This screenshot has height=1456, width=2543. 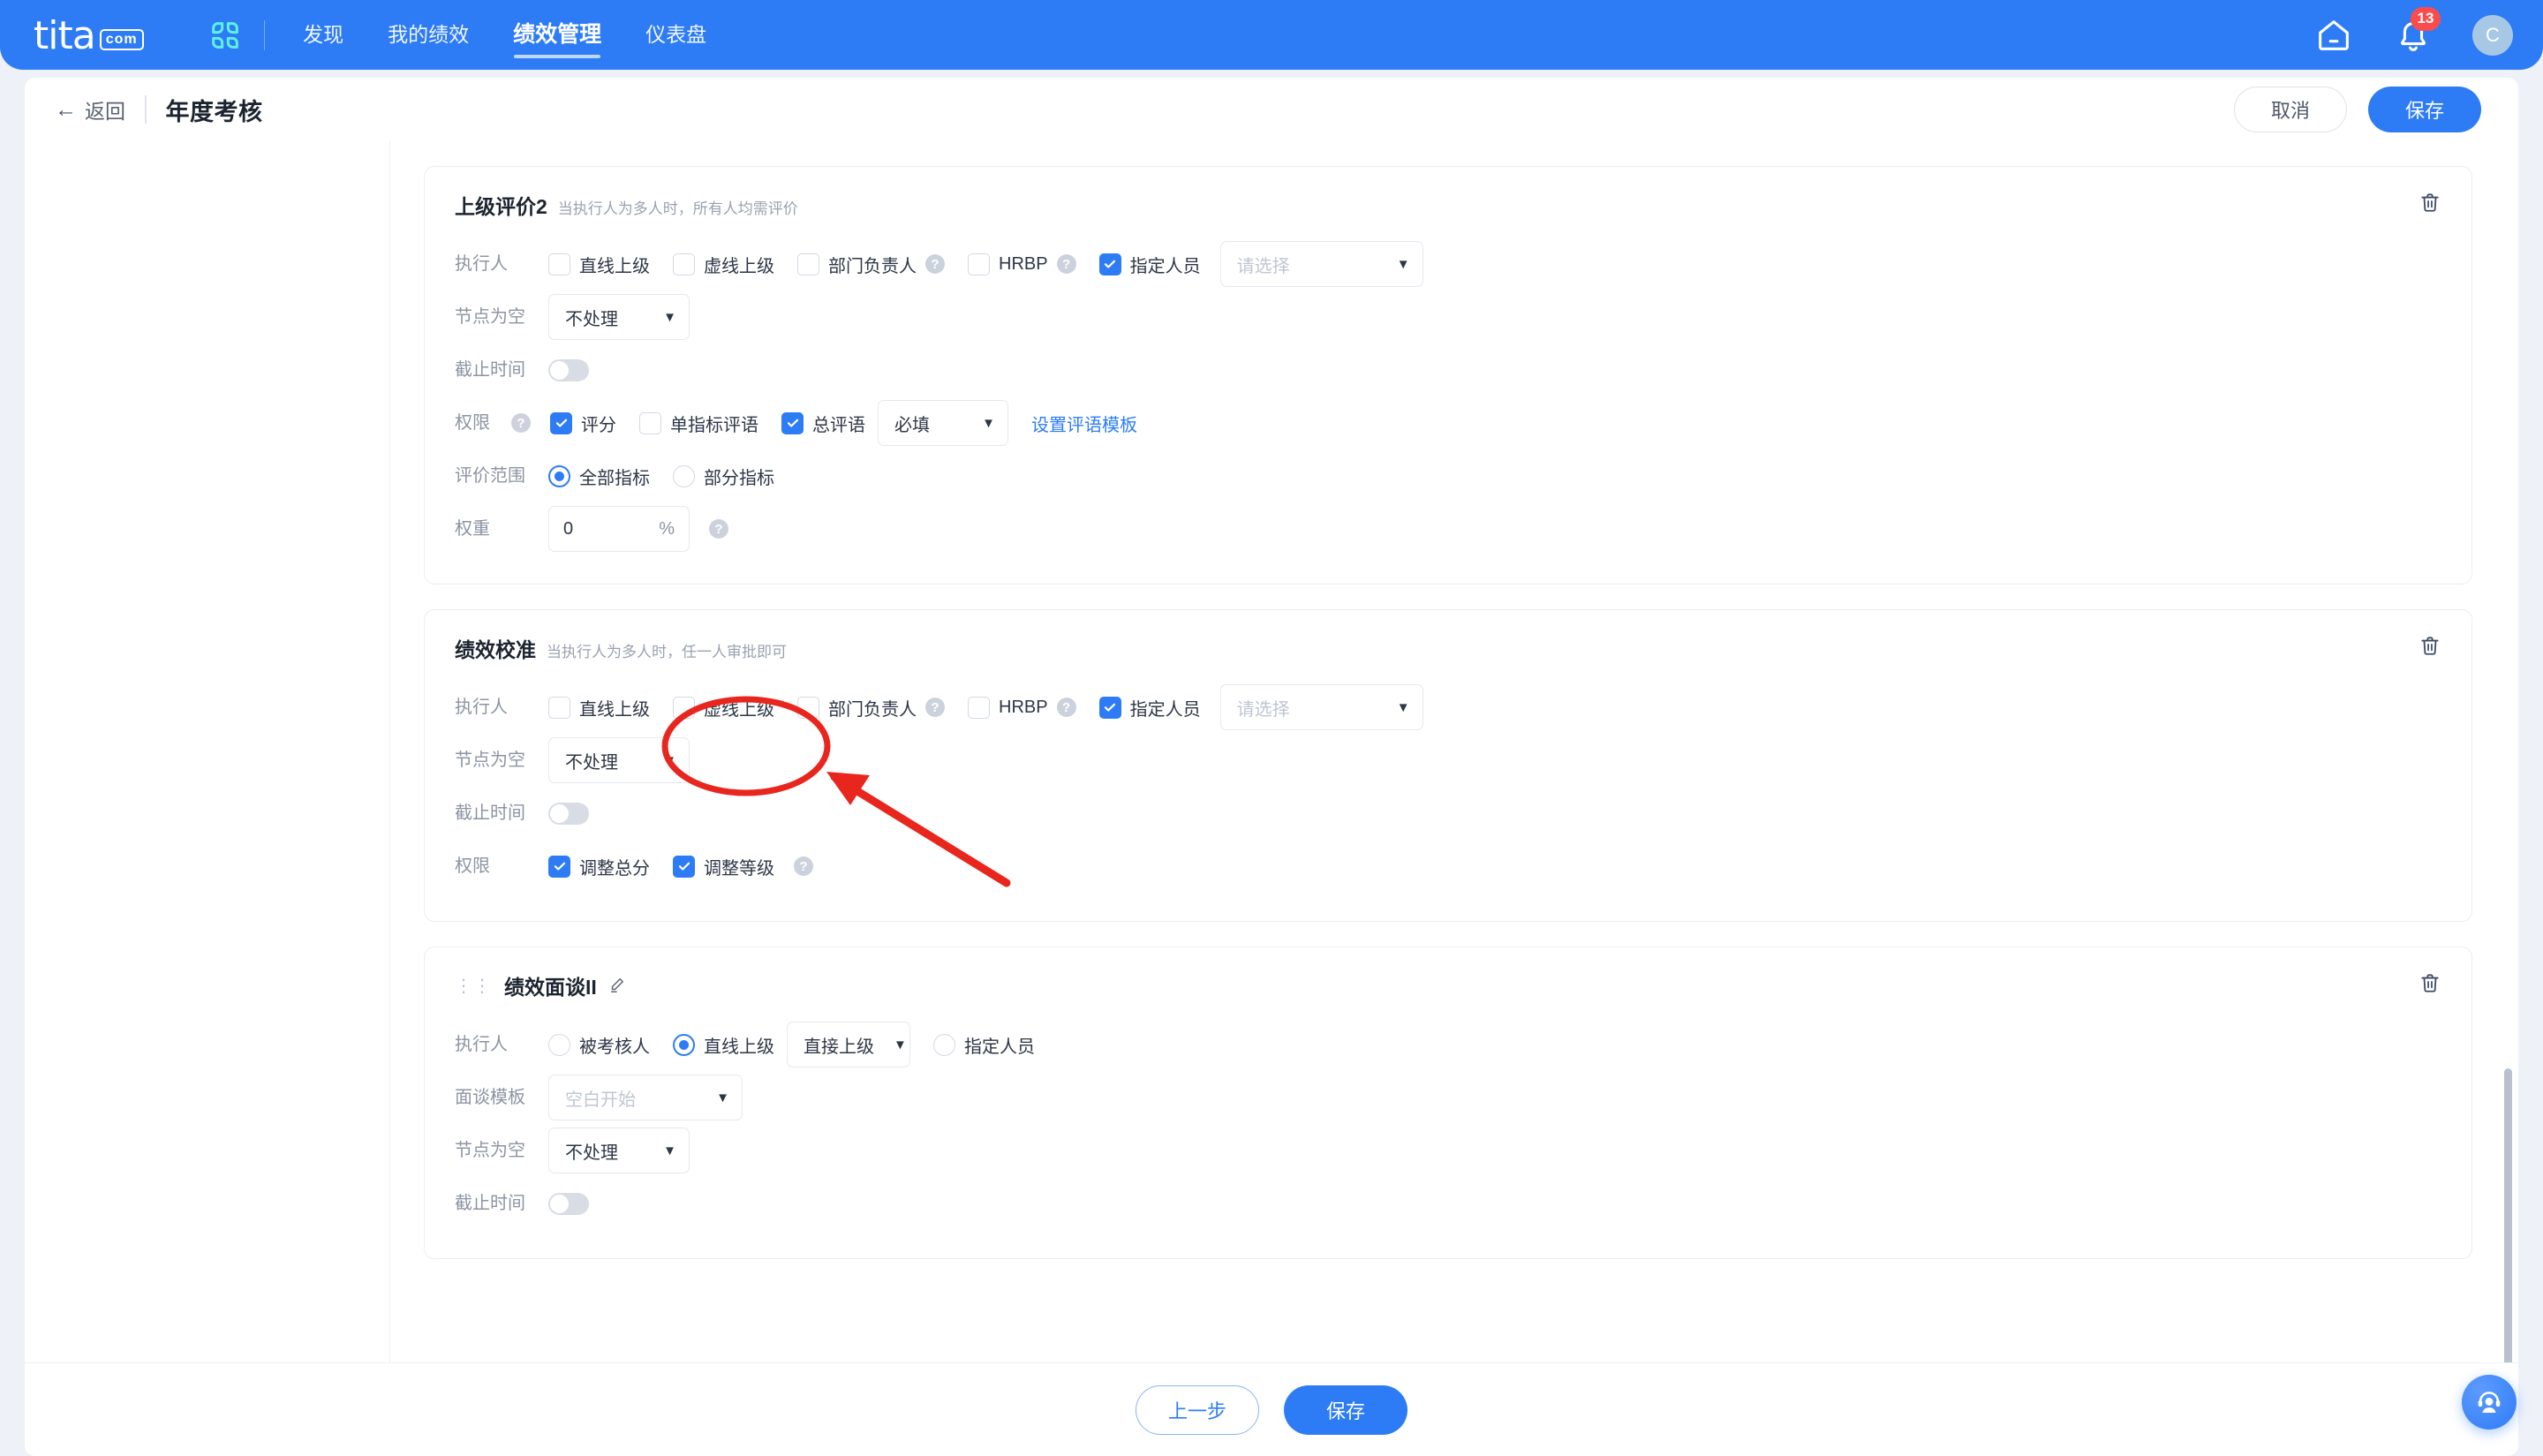 I want to click on bell-icon: 13, so click(x=2417, y=31).